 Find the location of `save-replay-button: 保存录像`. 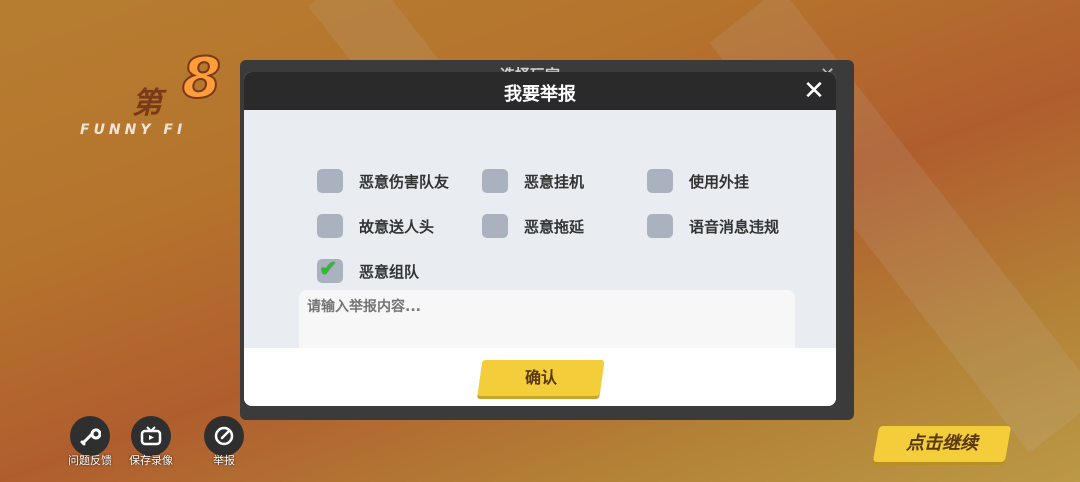

save-replay-button: 保存录像 is located at coordinates (151, 442).